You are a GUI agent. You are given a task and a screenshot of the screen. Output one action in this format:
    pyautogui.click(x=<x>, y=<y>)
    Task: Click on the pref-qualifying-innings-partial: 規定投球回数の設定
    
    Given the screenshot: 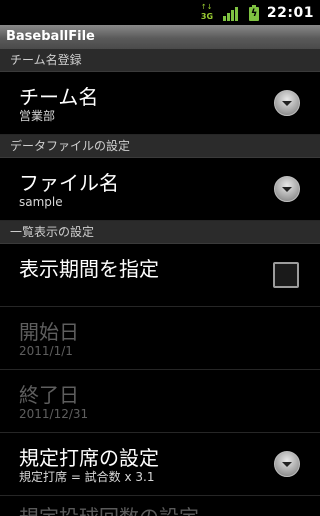 What is the action you would take?
    pyautogui.click(x=160, y=506)
    